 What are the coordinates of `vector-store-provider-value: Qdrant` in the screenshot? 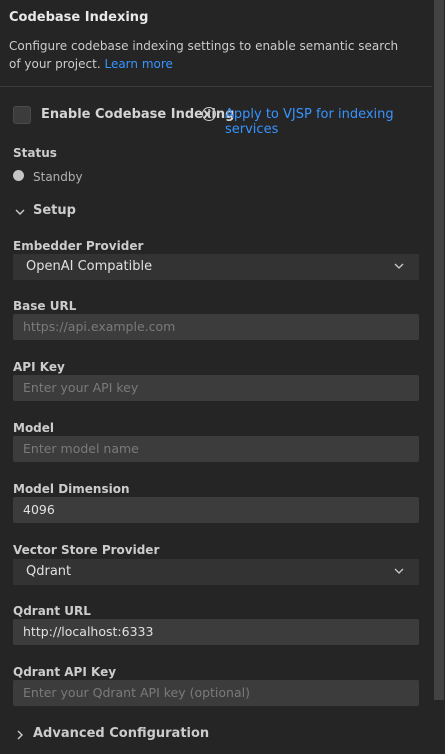 It's located at (49, 571).